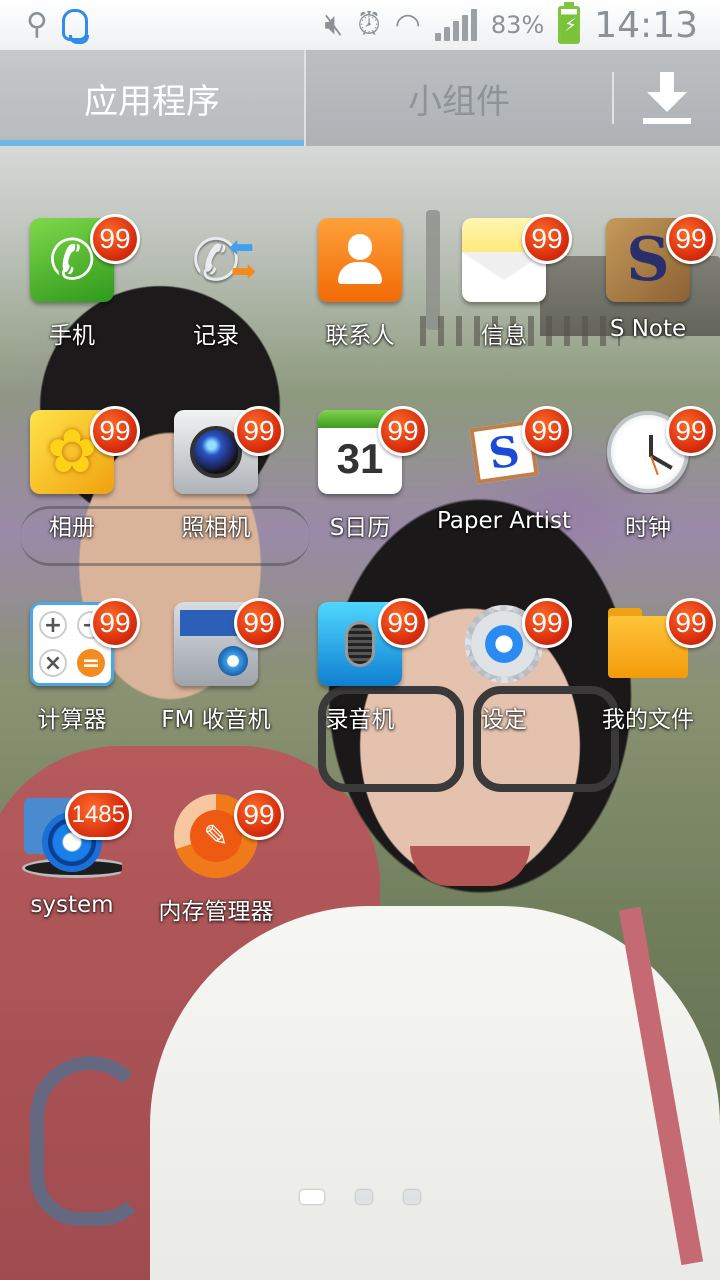 Image resolution: width=720 pixels, height=1280 pixels. I want to click on app-messages: 99 信息, so click(504, 287).